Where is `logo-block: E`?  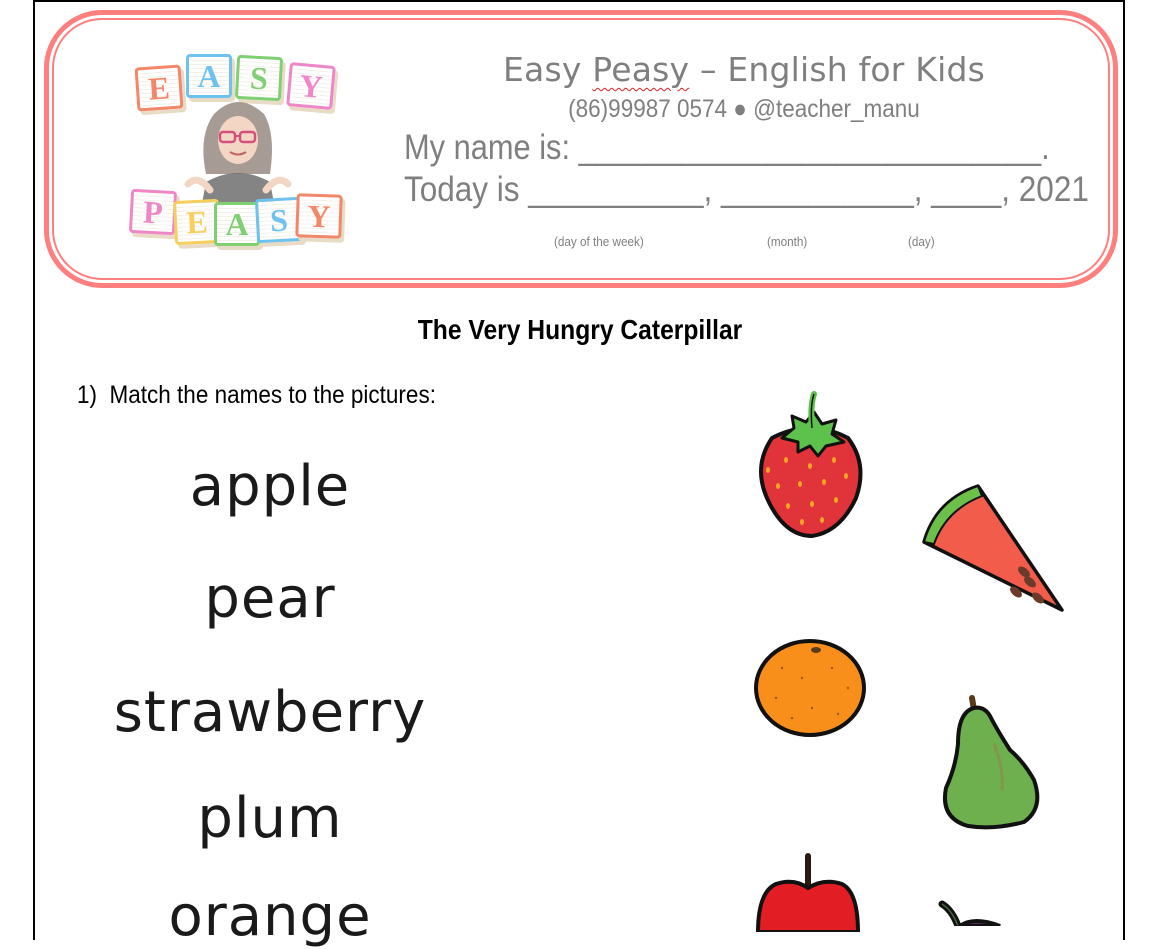
logo-block: E is located at coordinates (159, 88).